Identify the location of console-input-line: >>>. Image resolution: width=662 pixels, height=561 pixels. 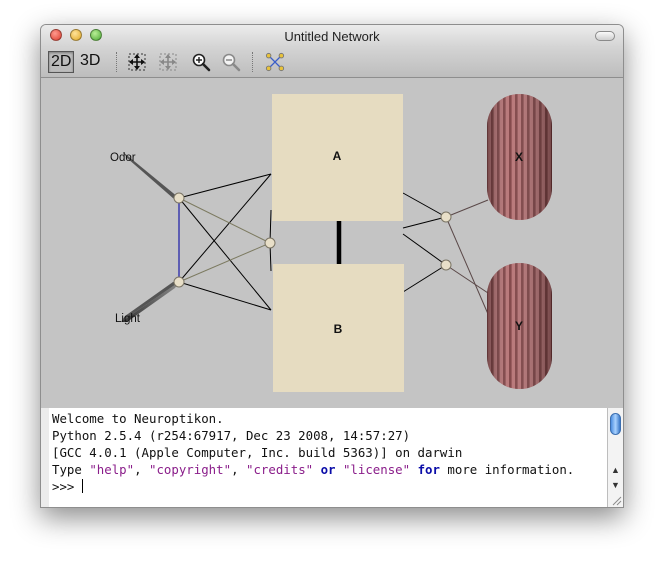
(67, 486).